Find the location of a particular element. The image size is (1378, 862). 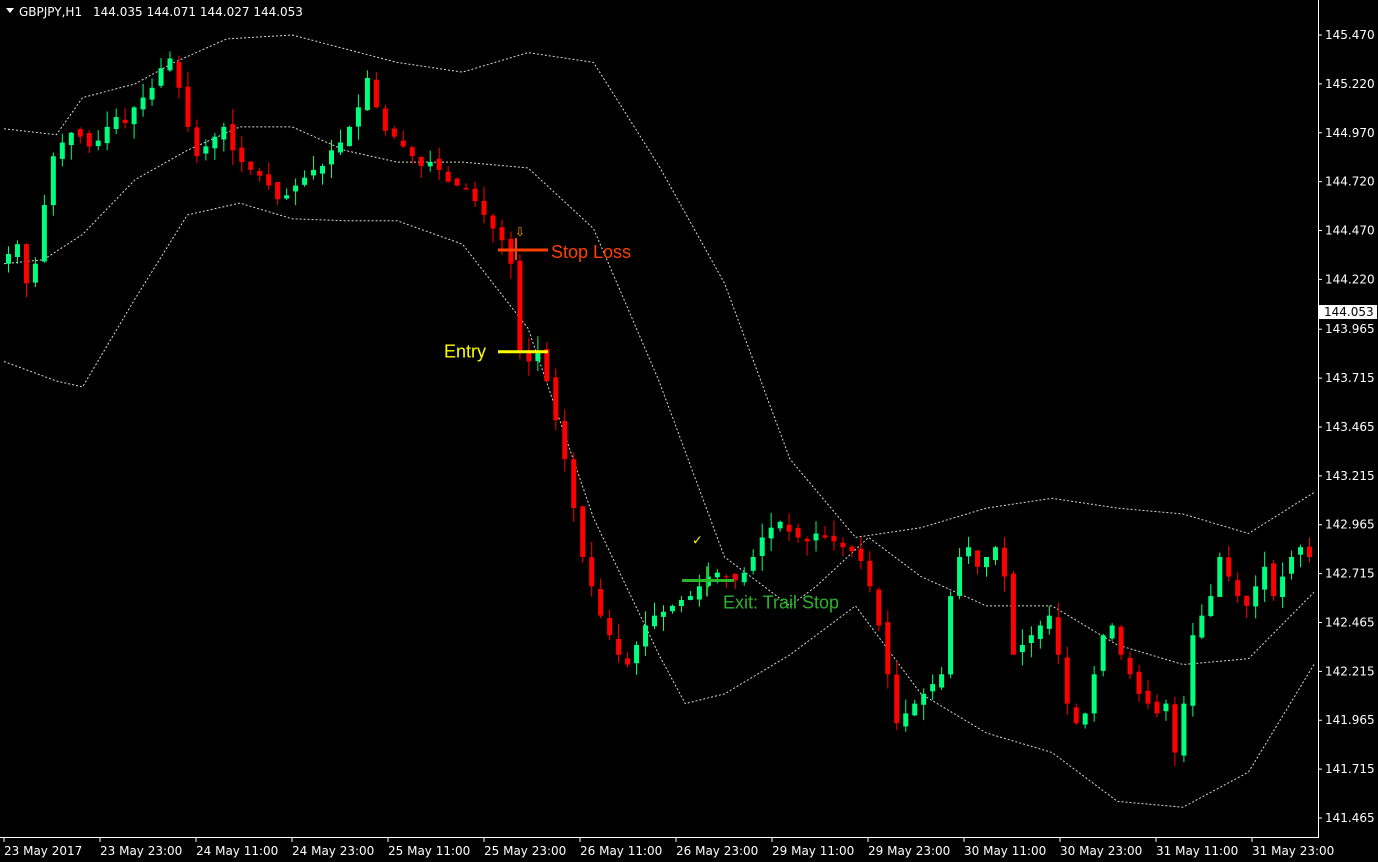

price-tick-label: 144.220 is located at coordinates (1350, 279).